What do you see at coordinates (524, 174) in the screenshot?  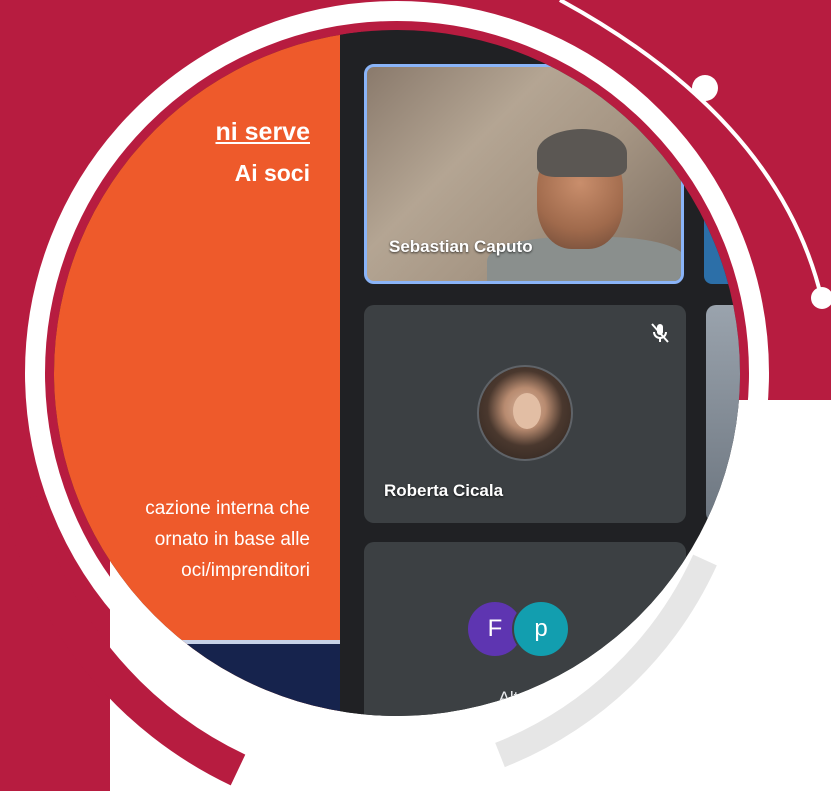 I see `participant-tile-speaker: Sebastian Caputo` at bounding box center [524, 174].